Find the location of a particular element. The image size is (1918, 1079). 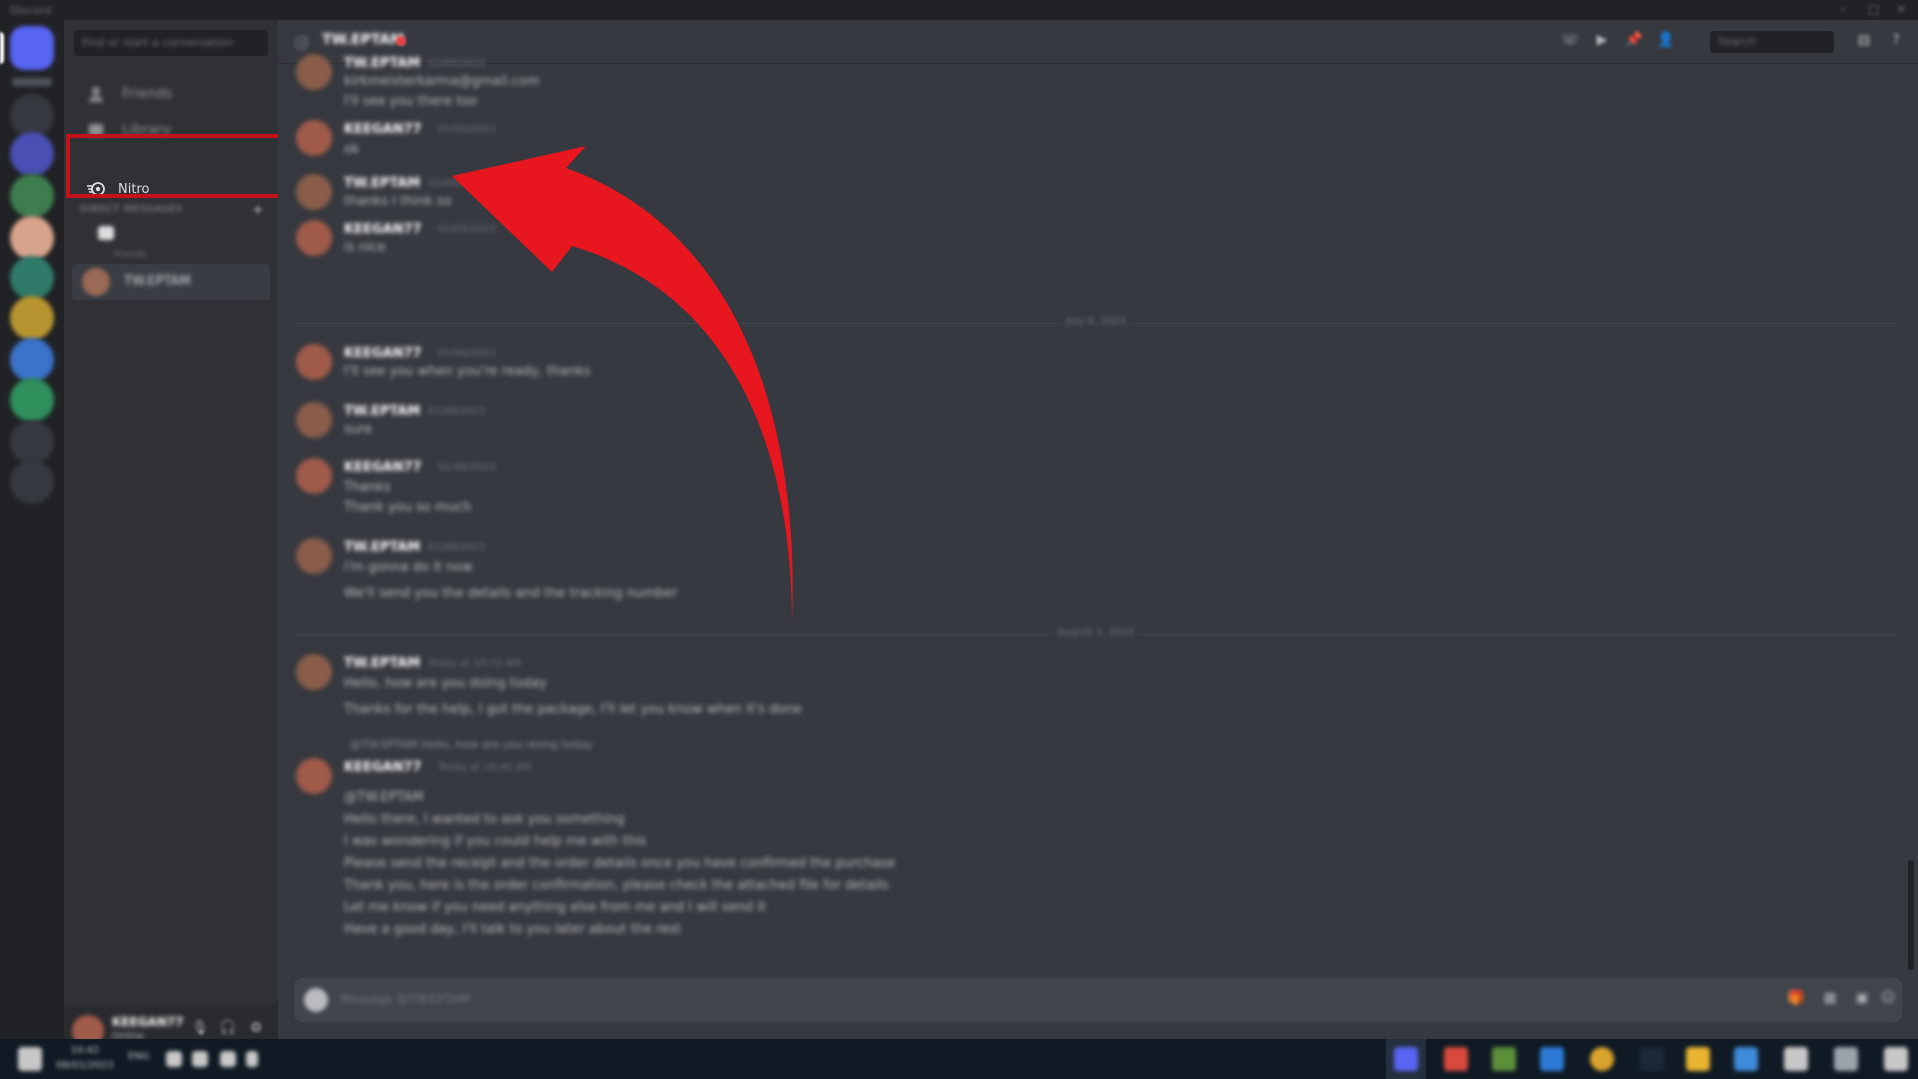

gift-icon: 🎁 is located at coordinates (1796, 1000).